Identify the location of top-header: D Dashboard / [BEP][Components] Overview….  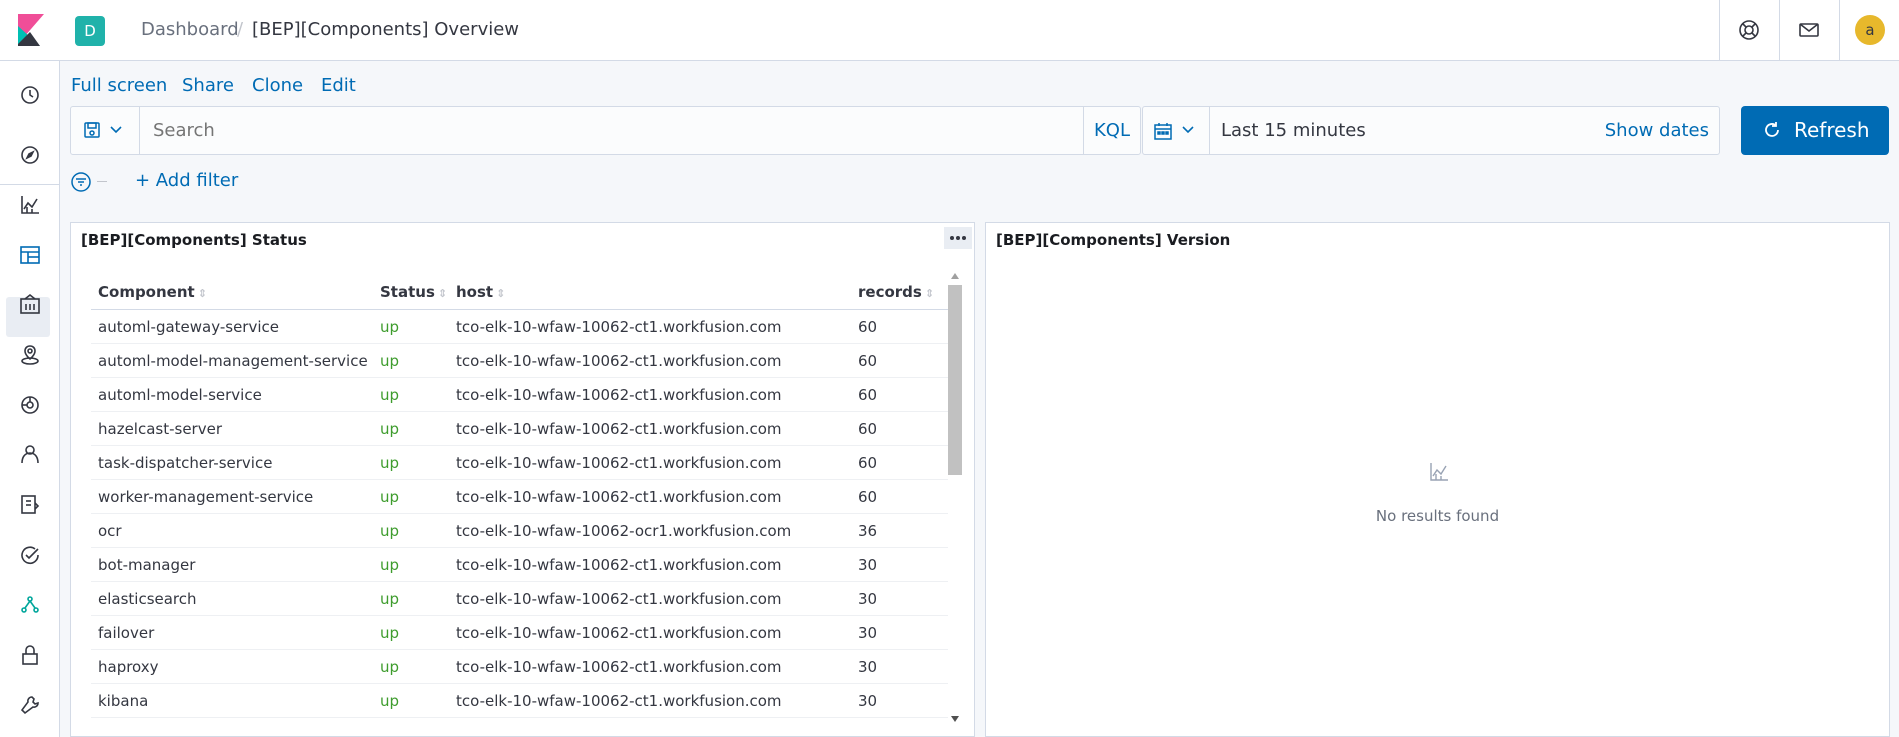
(949, 30).